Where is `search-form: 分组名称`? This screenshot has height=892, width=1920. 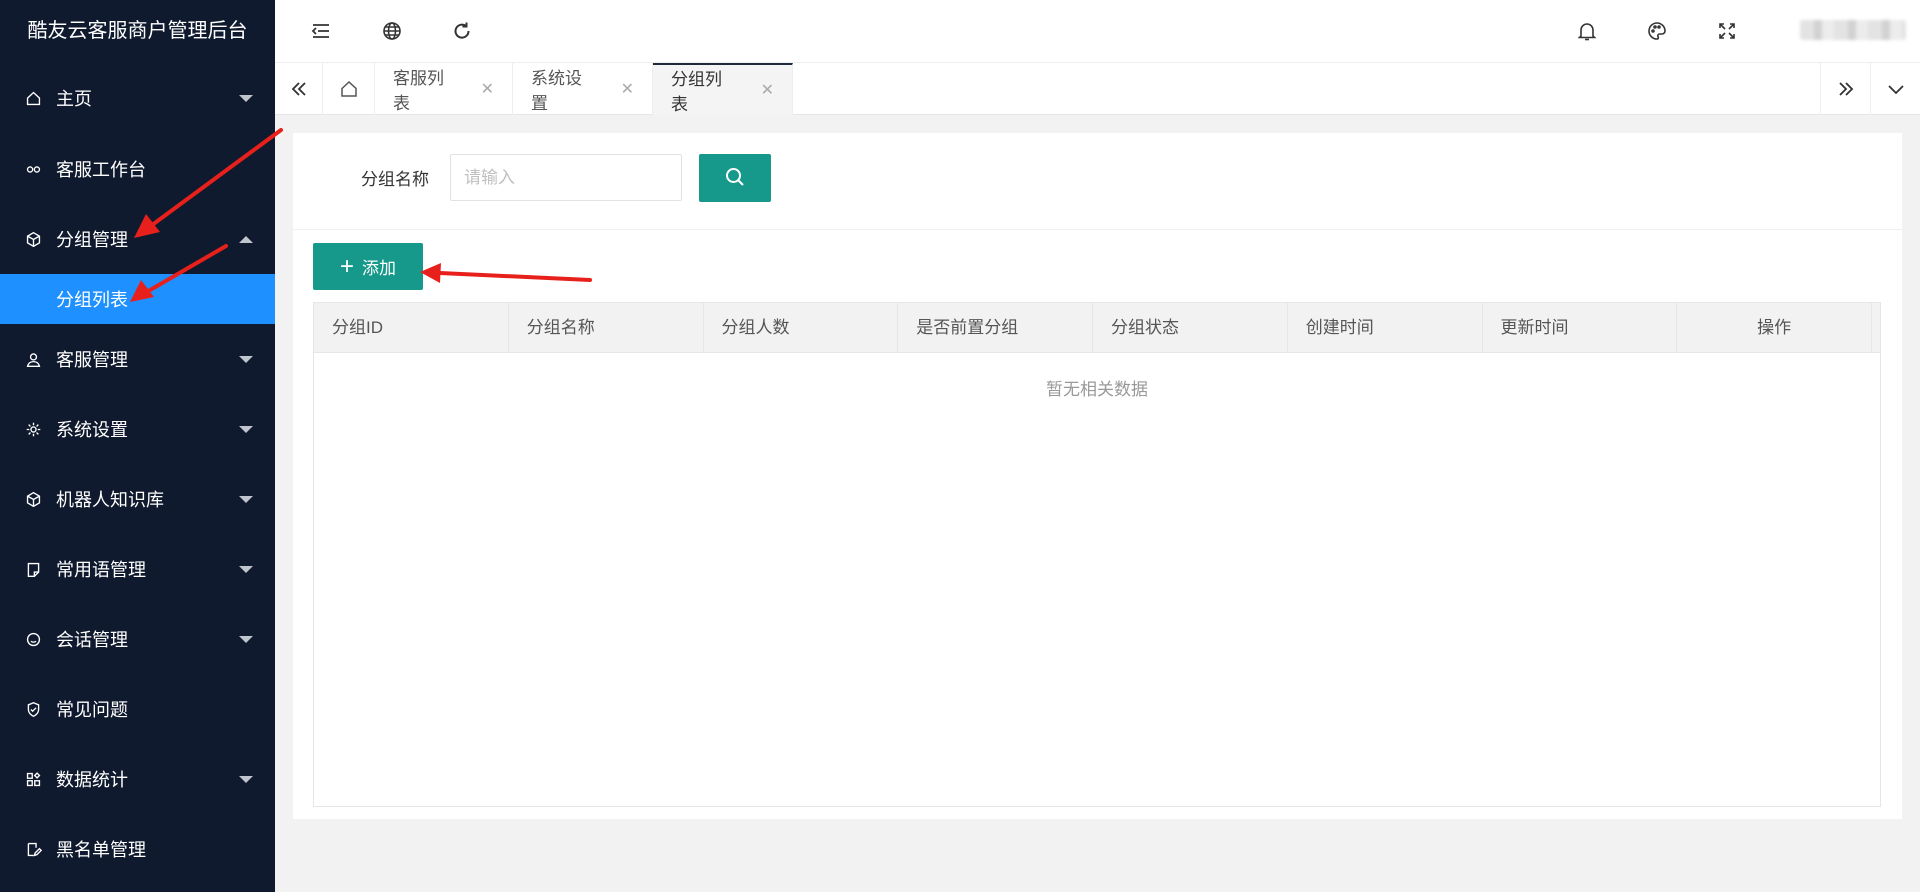
search-form: 分组名称 is located at coordinates (1097, 181).